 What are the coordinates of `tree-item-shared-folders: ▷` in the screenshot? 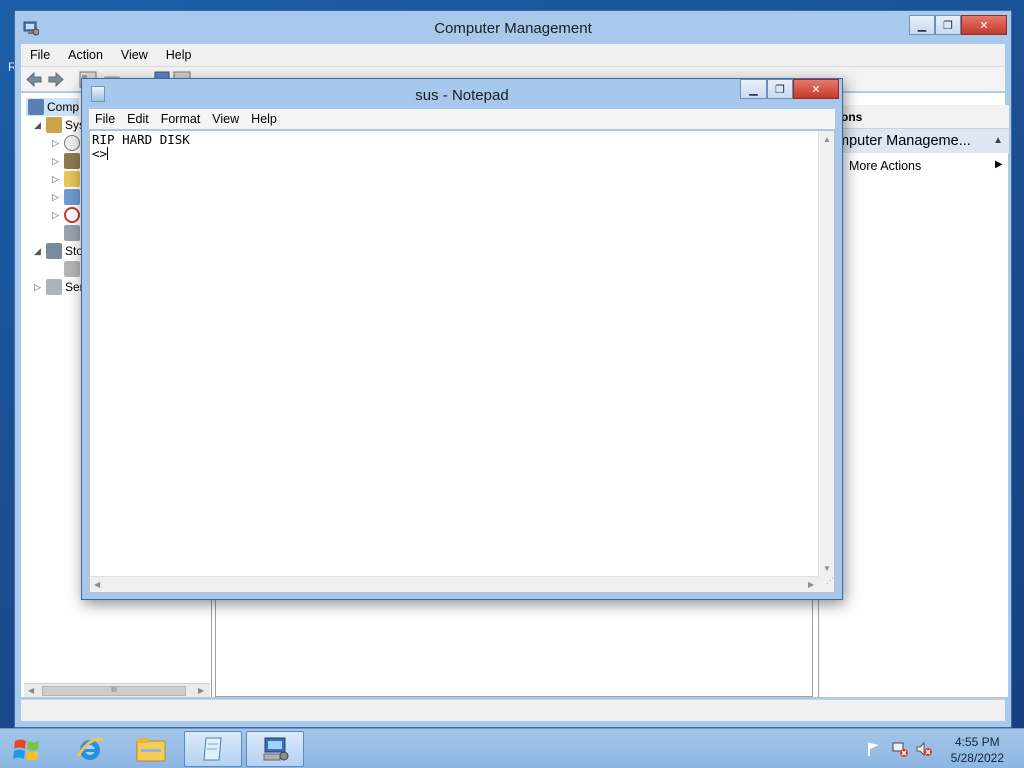 It's located at (67, 179).